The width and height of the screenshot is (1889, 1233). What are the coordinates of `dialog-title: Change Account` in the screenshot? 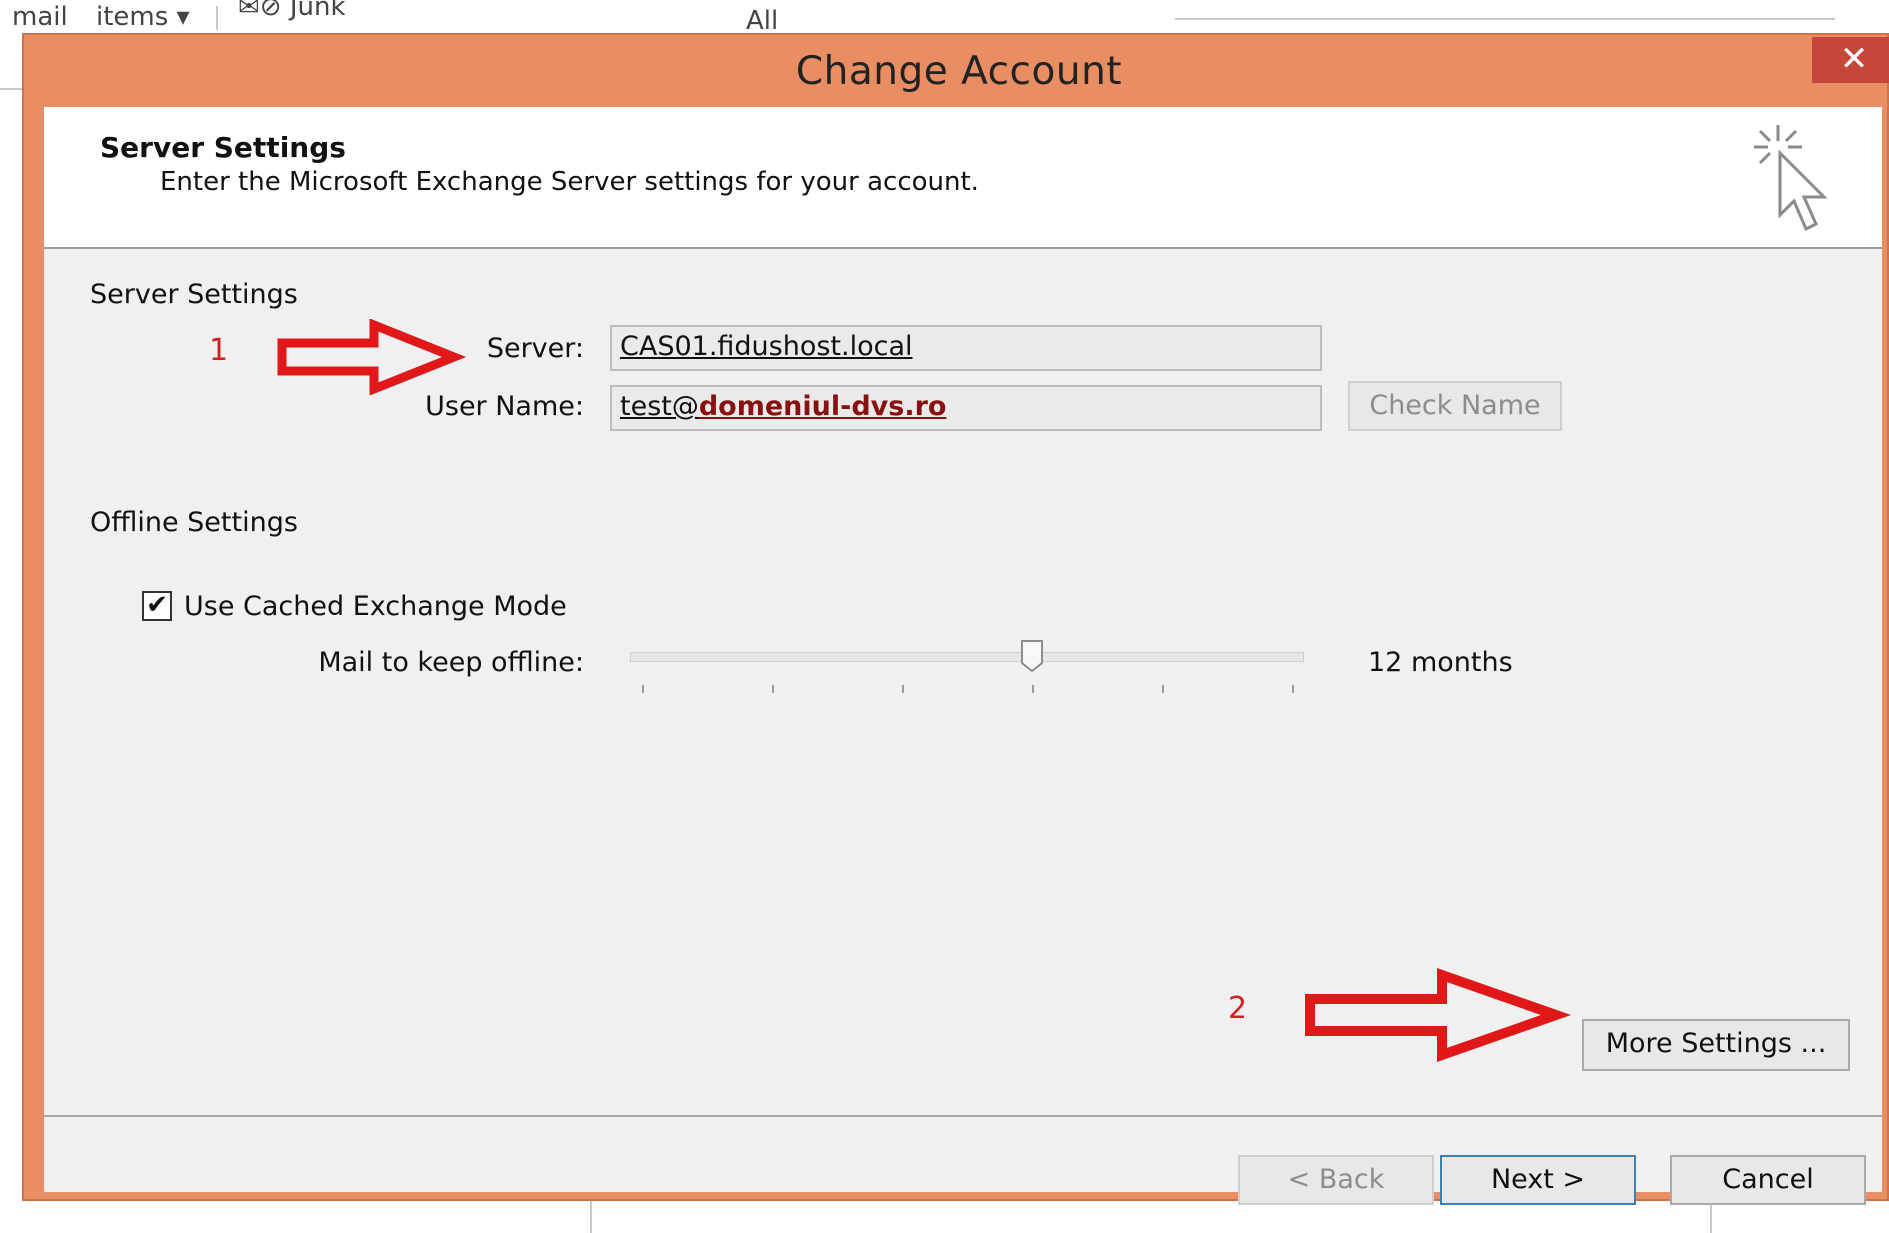 It's located at (959, 71).